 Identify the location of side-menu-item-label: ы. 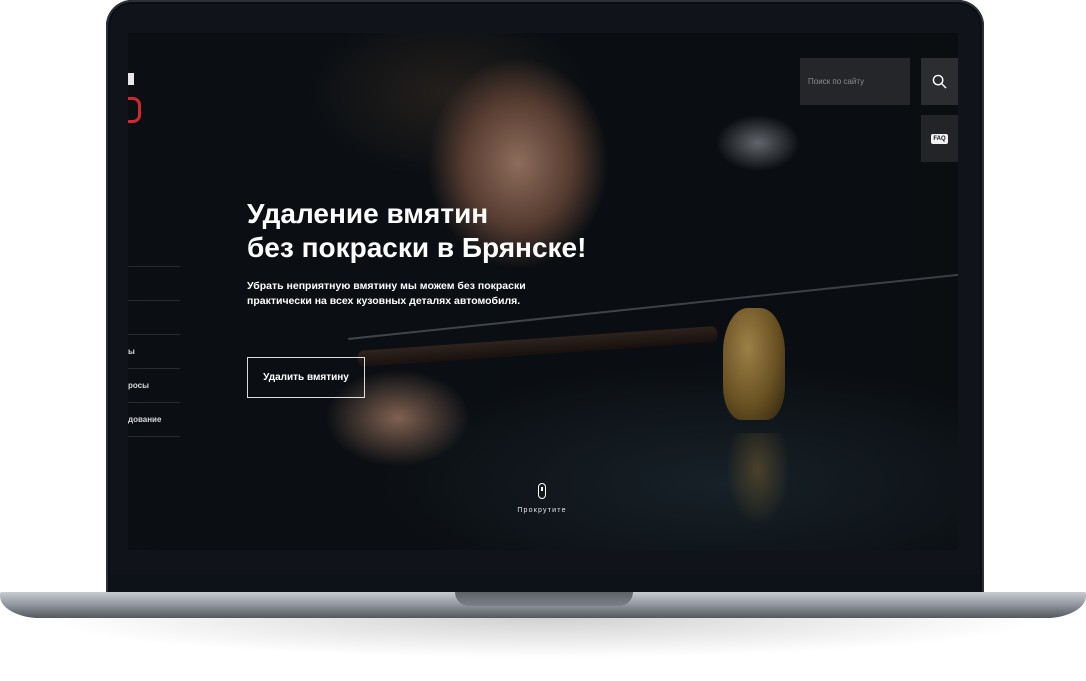
(131, 351).